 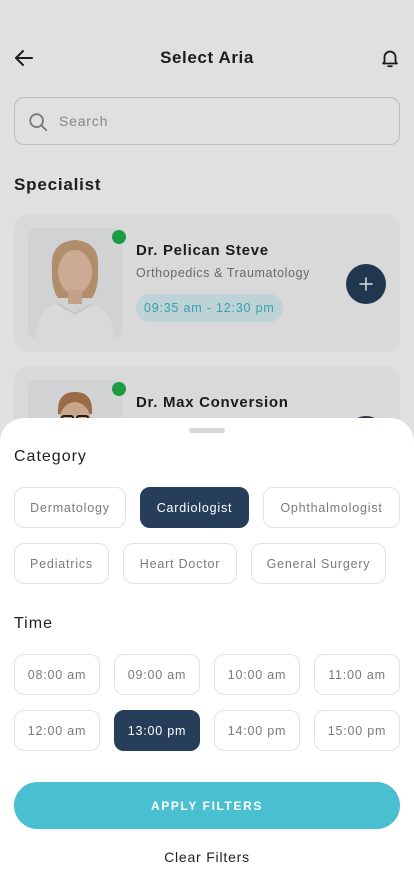 What do you see at coordinates (61, 563) in the screenshot?
I see `category-chip-pediatrics: Pediatrics` at bounding box center [61, 563].